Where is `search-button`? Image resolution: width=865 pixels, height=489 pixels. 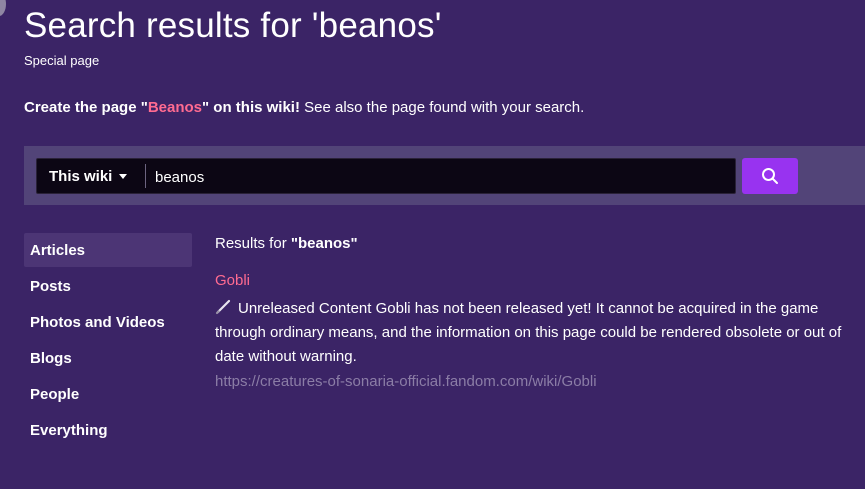
search-button is located at coordinates (770, 176).